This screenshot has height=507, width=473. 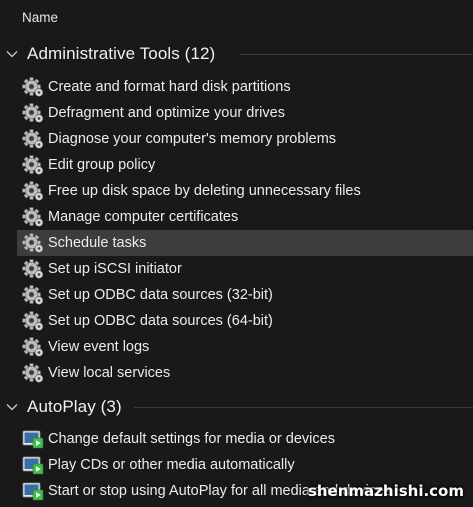 I want to click on list-item: Set up ODBC data sources (32-bit), so click(x=245, y=295).